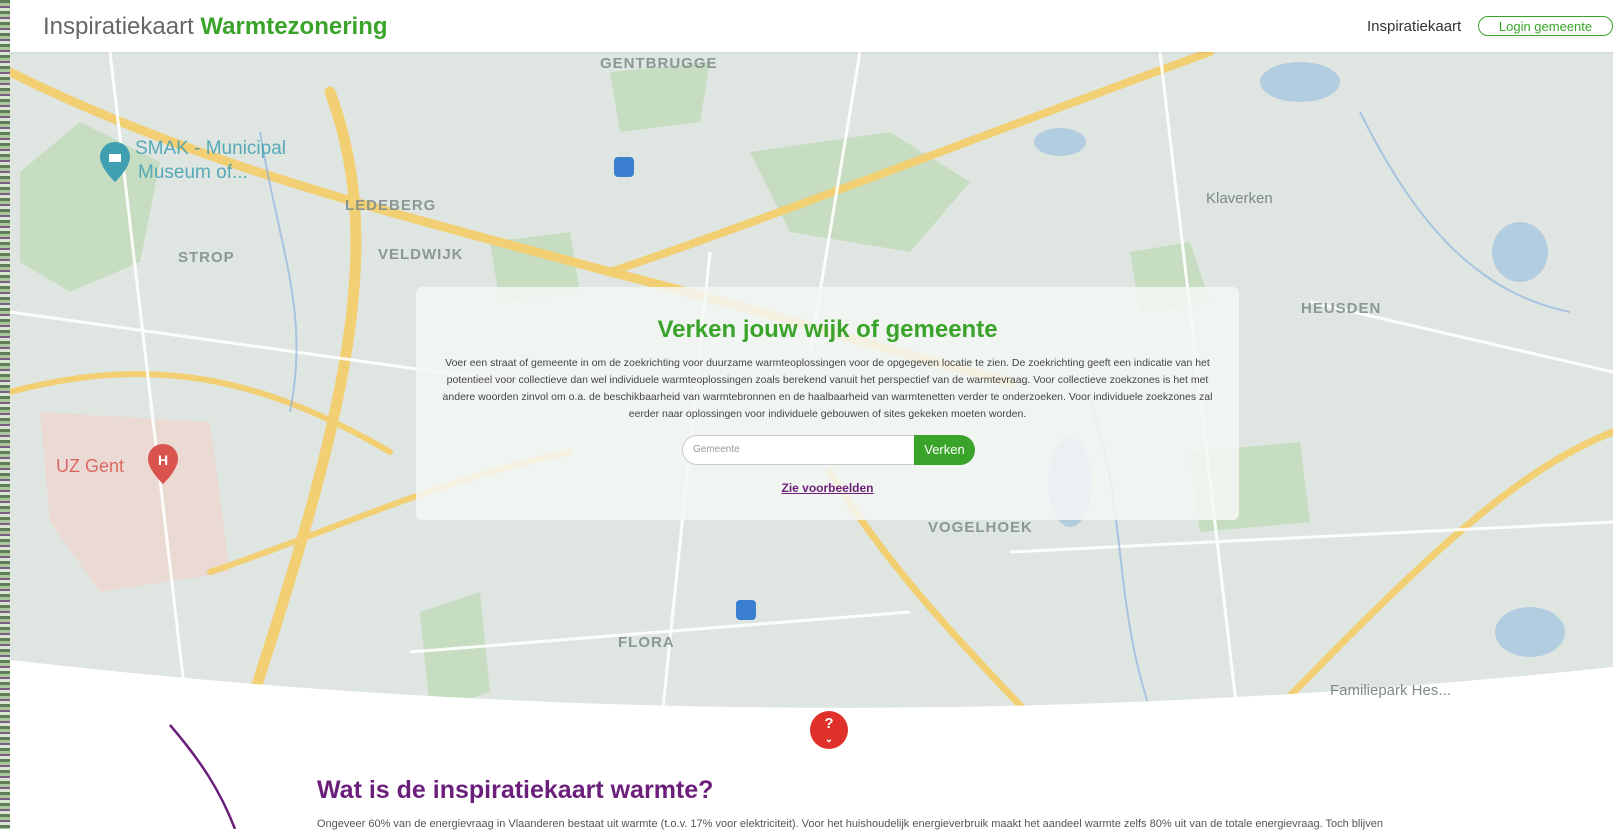  What do you see at coordinates (1545, 26) in the screenshot?
I see `login-gemeente-button: Login gemeente` at bounding box center [1545, 26].